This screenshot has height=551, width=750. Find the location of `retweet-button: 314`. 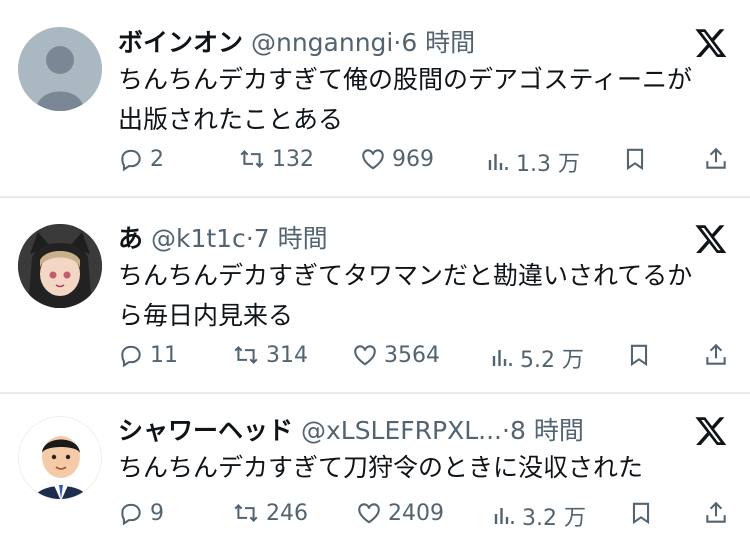

retweet-button: 314 is located at coordinates (270, 355).